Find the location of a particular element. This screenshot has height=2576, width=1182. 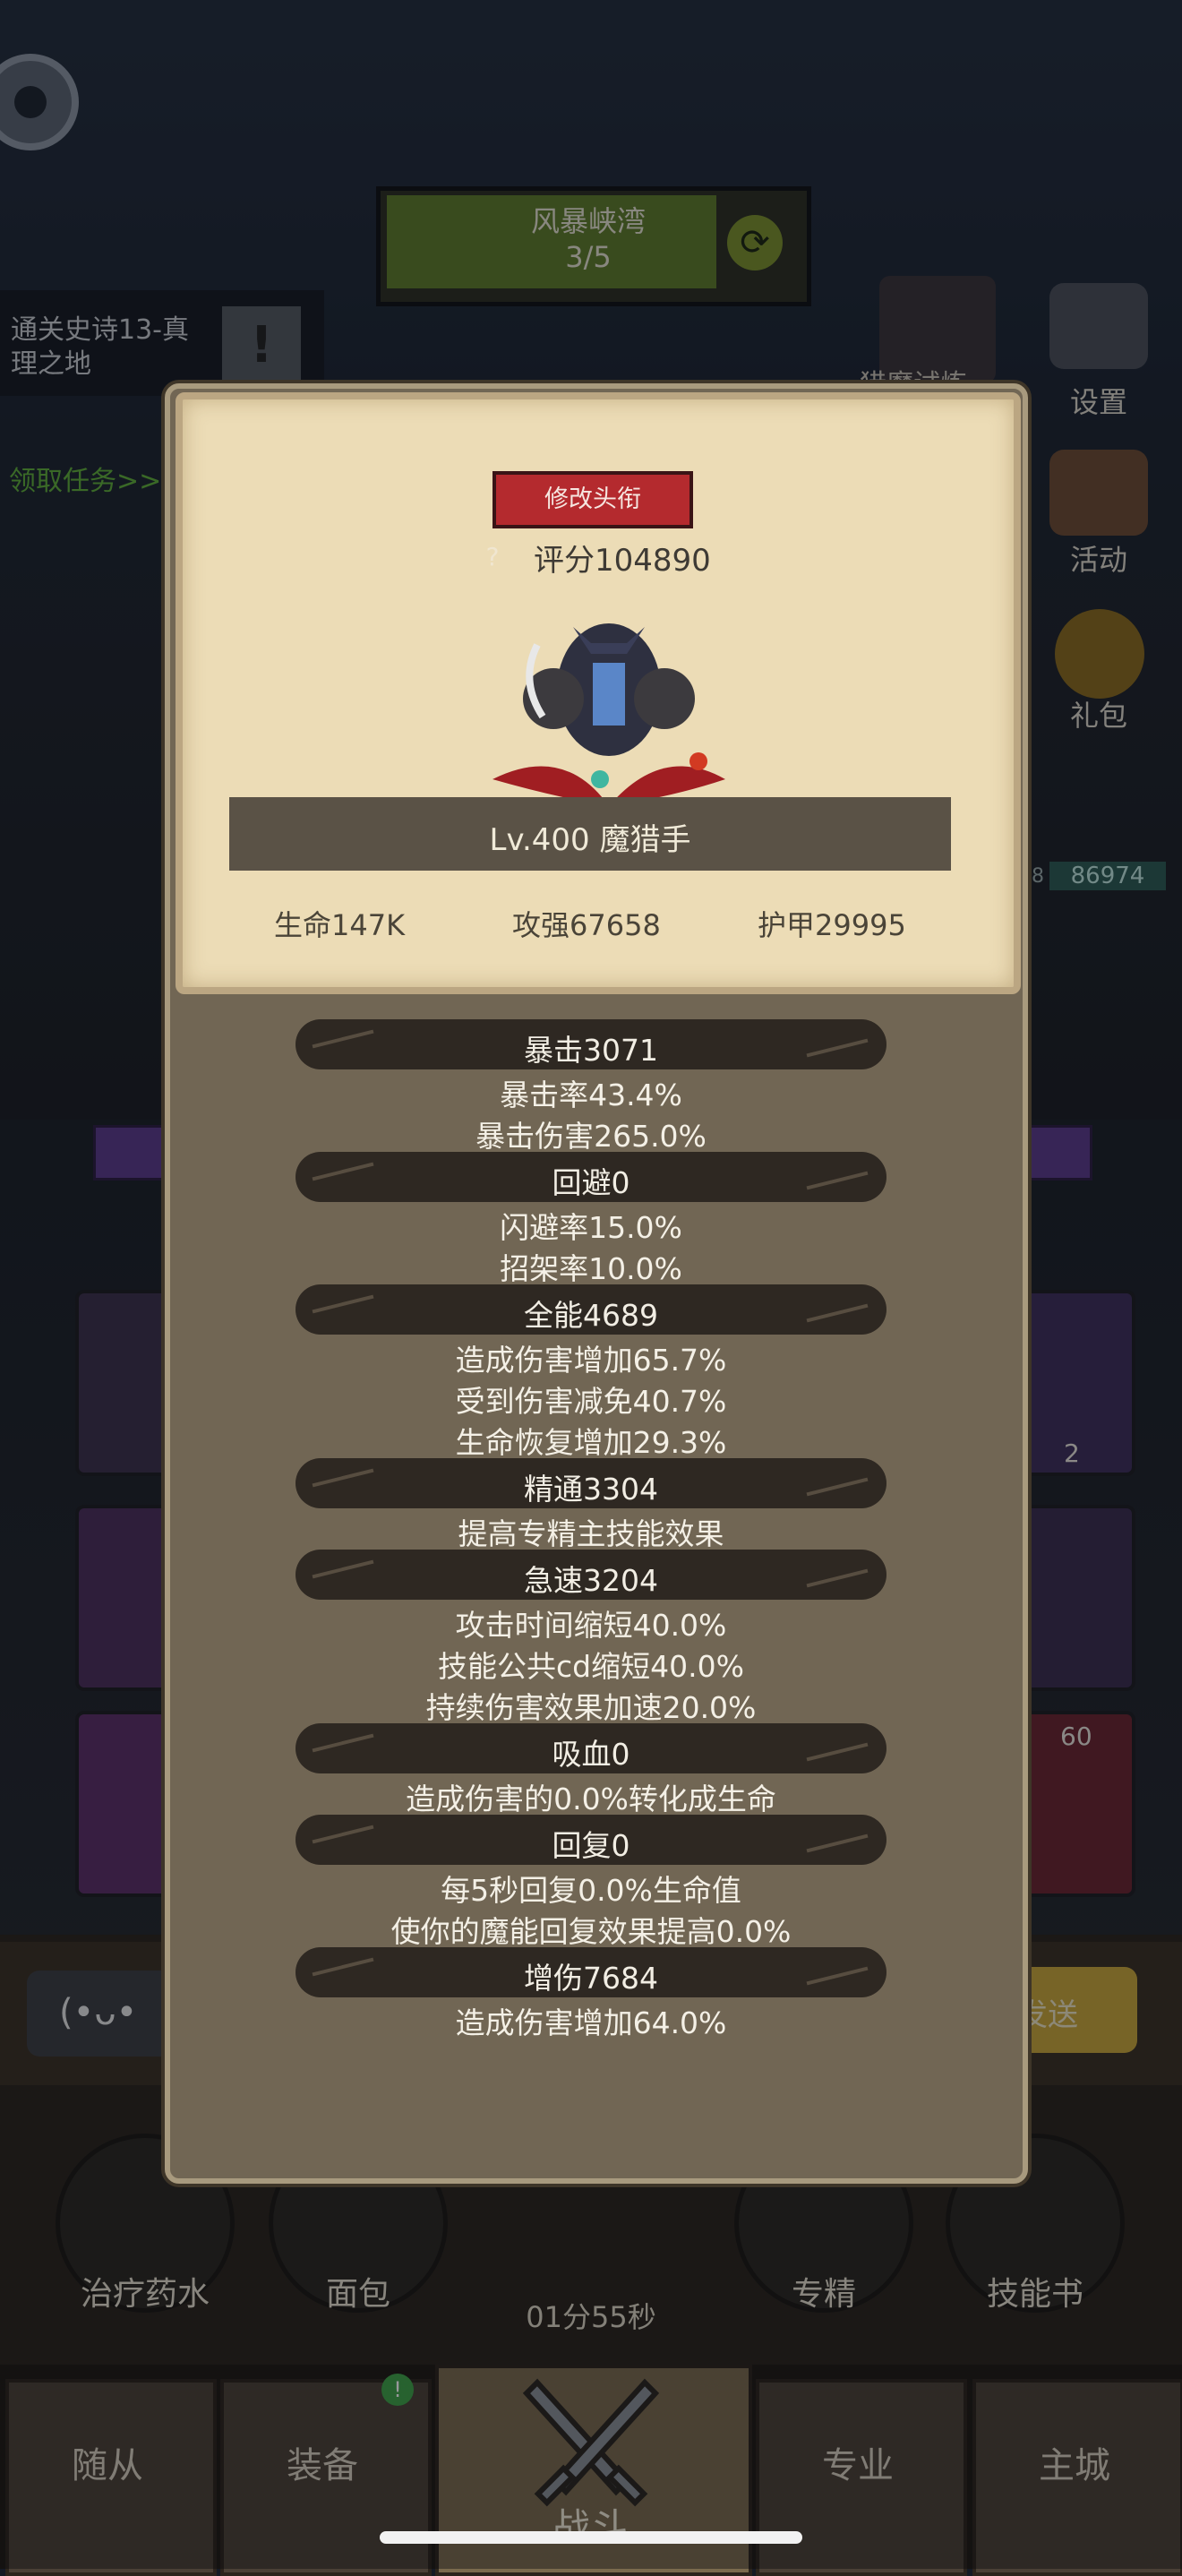

stat-detail: 闪避率15.0% is located at coordinates (591, 1227).